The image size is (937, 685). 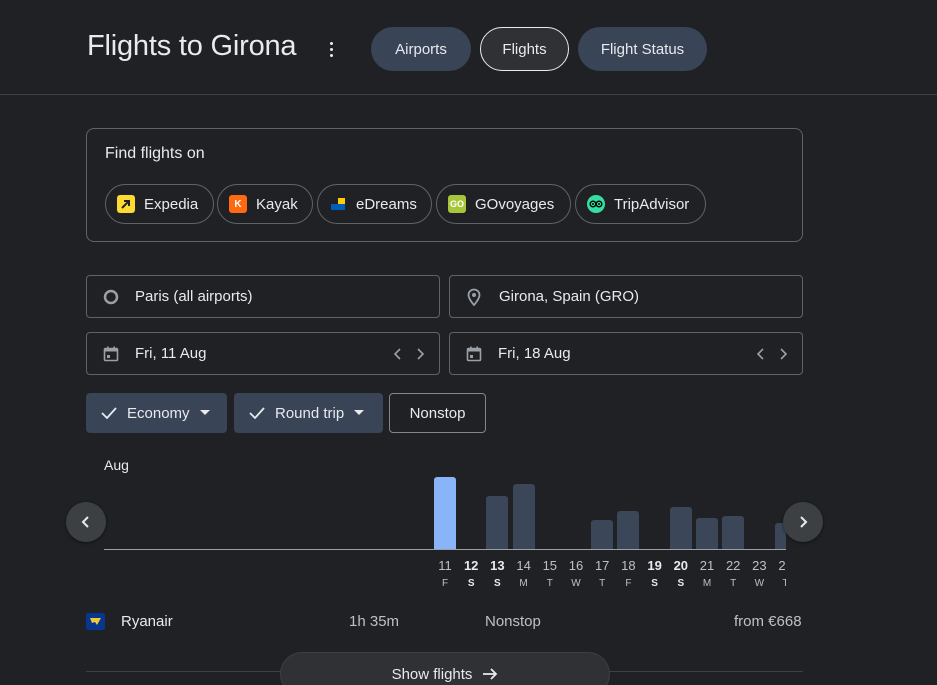 I want to click on day-number-21: 21, so click(x=707, y=565).